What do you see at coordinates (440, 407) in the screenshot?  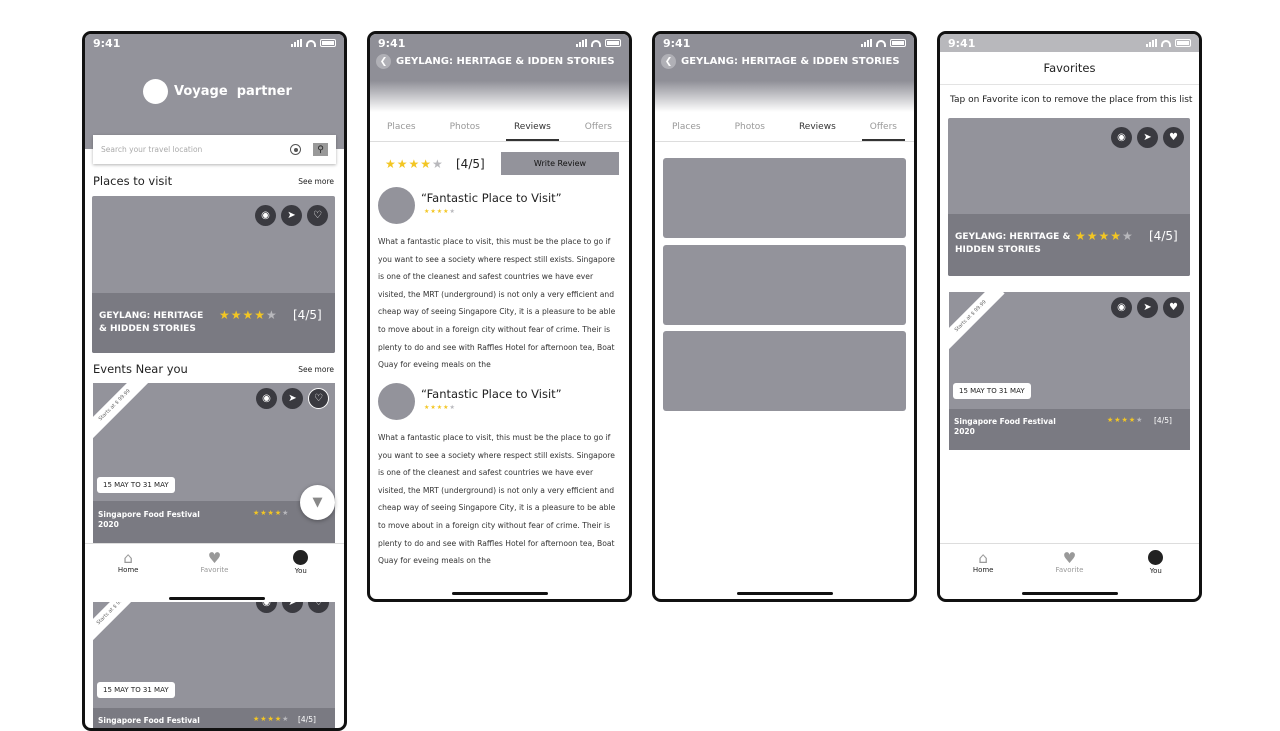 I see `review-stars: ★★★★★` at bounding box center [440, 407].